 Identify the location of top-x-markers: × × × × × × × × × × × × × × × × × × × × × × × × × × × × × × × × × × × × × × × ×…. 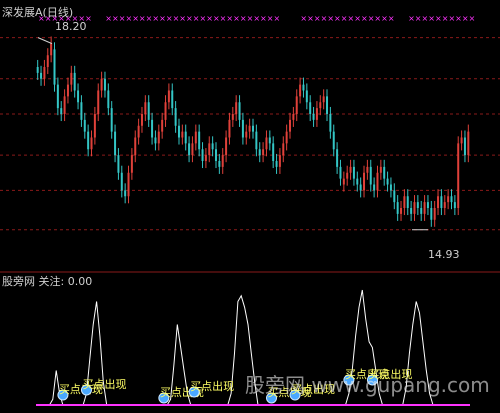
(256, 18).